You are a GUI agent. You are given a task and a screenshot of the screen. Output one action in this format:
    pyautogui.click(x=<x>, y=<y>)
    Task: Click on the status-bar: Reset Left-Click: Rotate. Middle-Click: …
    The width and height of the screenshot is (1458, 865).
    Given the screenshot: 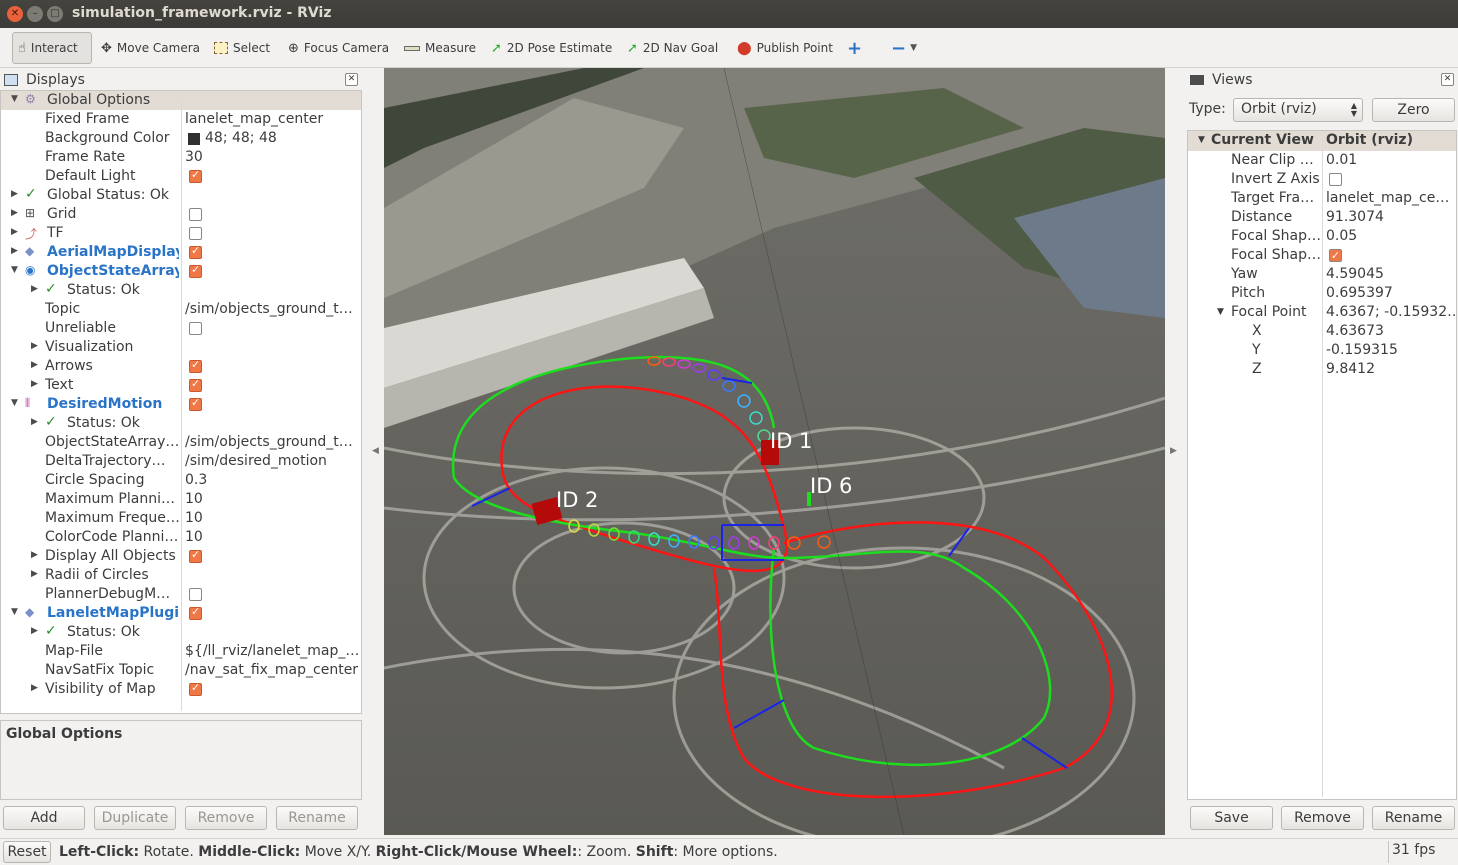 What is the action you would take?
    pyautogui.click(x=729, y=851)
    